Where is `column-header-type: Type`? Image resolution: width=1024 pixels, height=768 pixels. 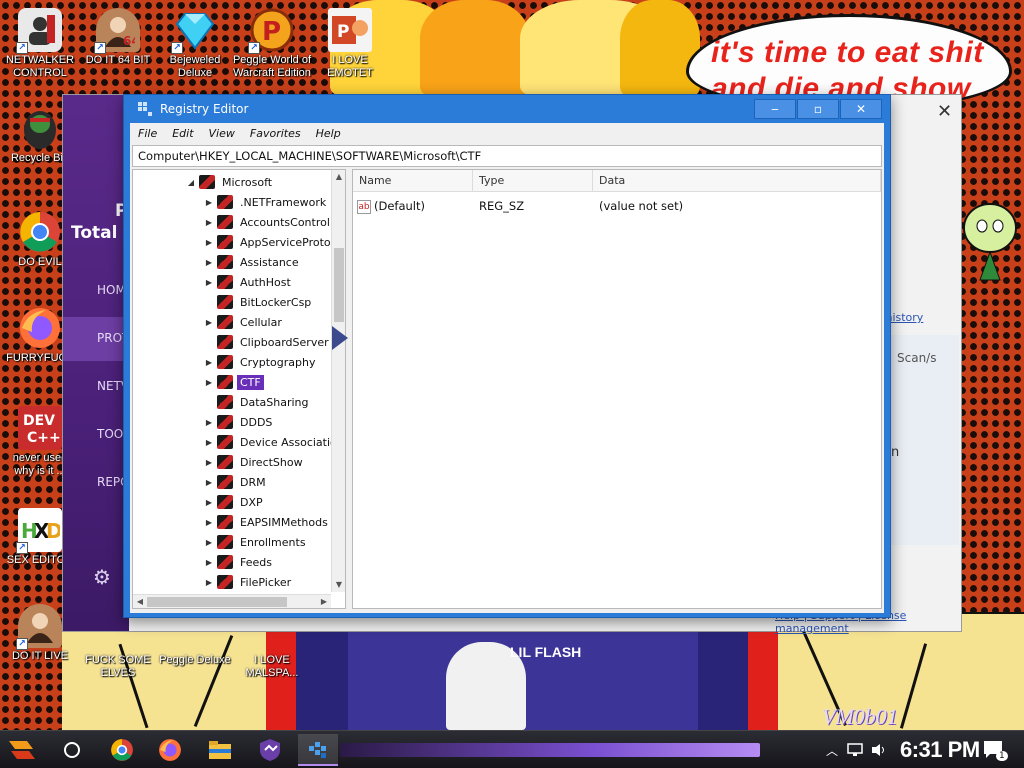 column-header-type: Type is located at coordinates (533, 181).